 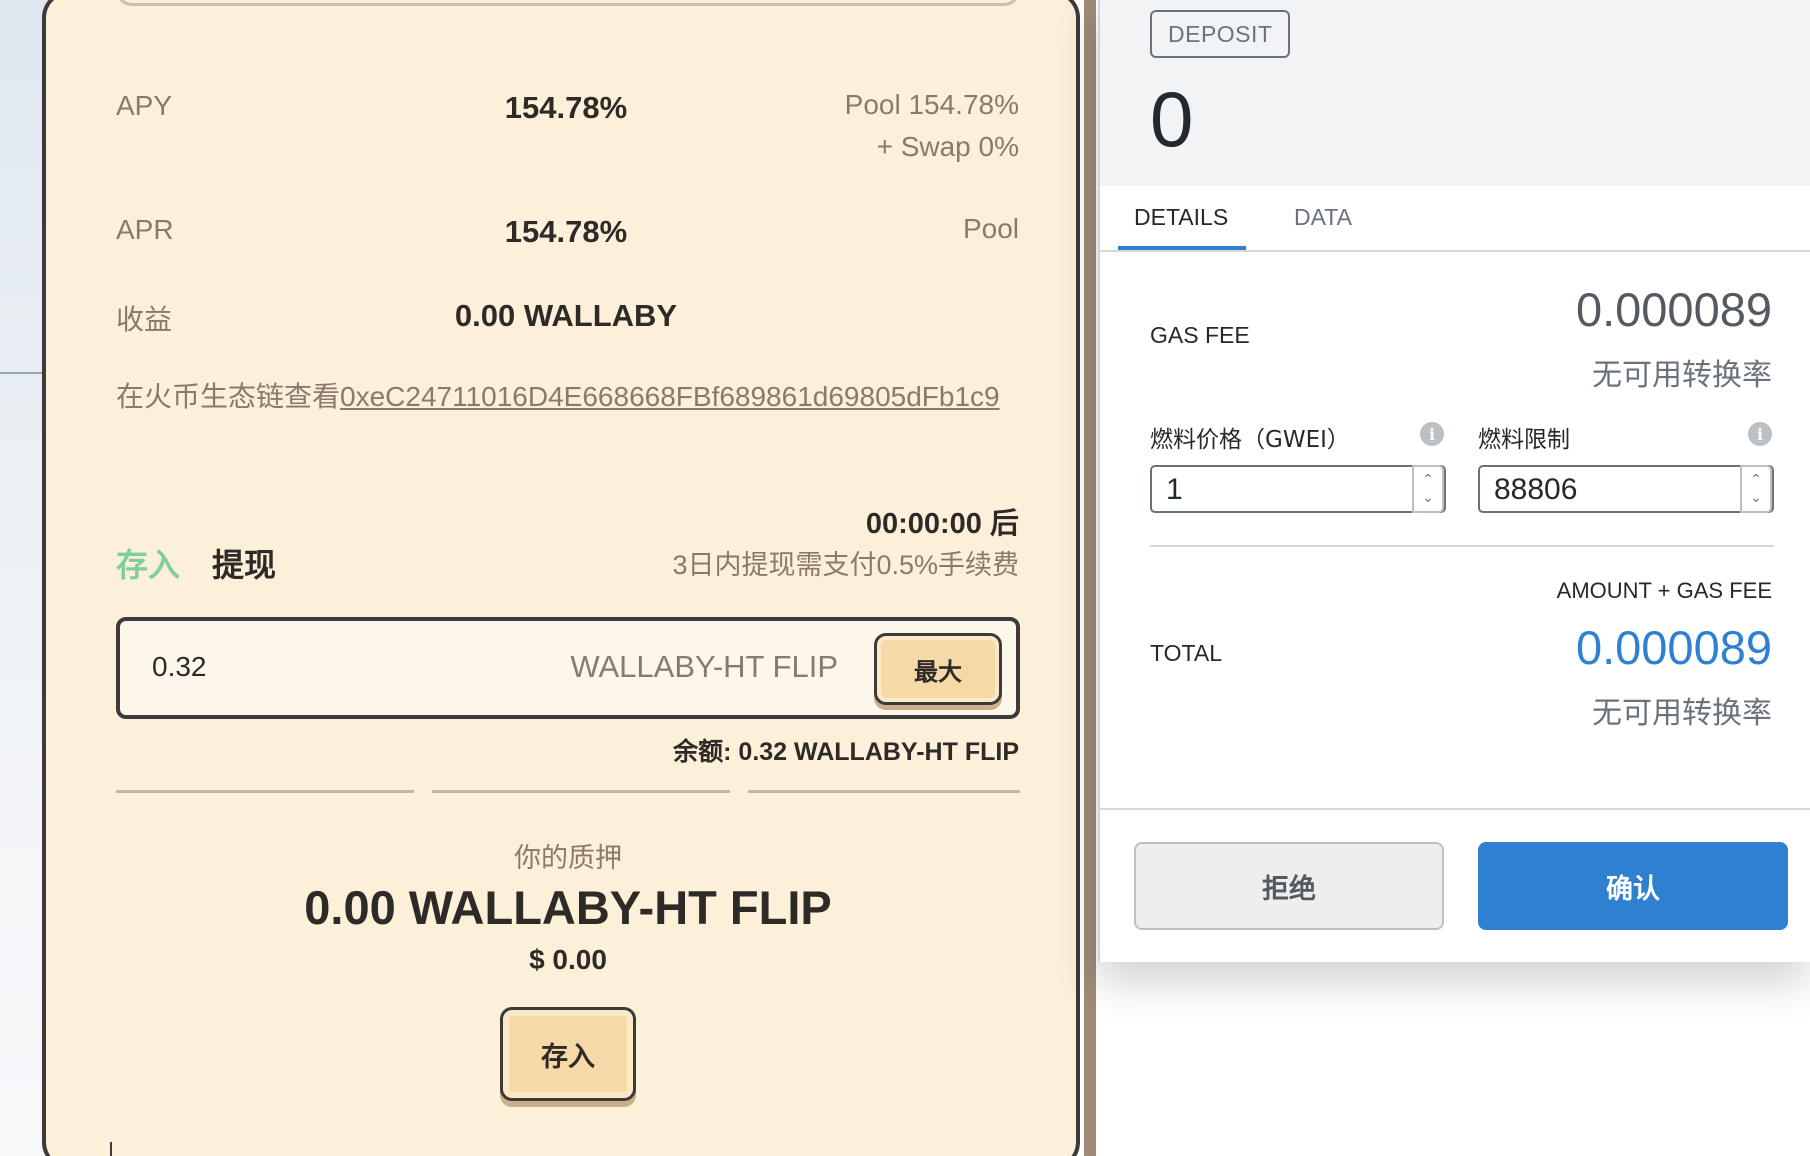 What do you see at coordinates (990, 228) in the screenshot?
I see `apr-detail: Pool` at bounding box center [990, 228].